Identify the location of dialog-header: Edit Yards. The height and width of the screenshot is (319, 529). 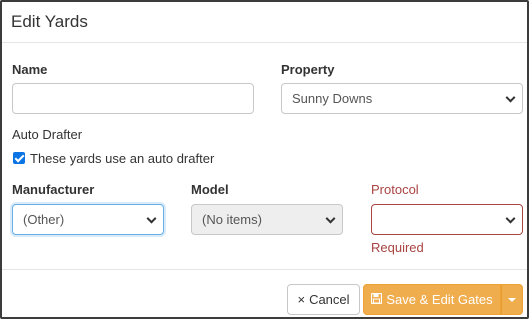
(264, 22).